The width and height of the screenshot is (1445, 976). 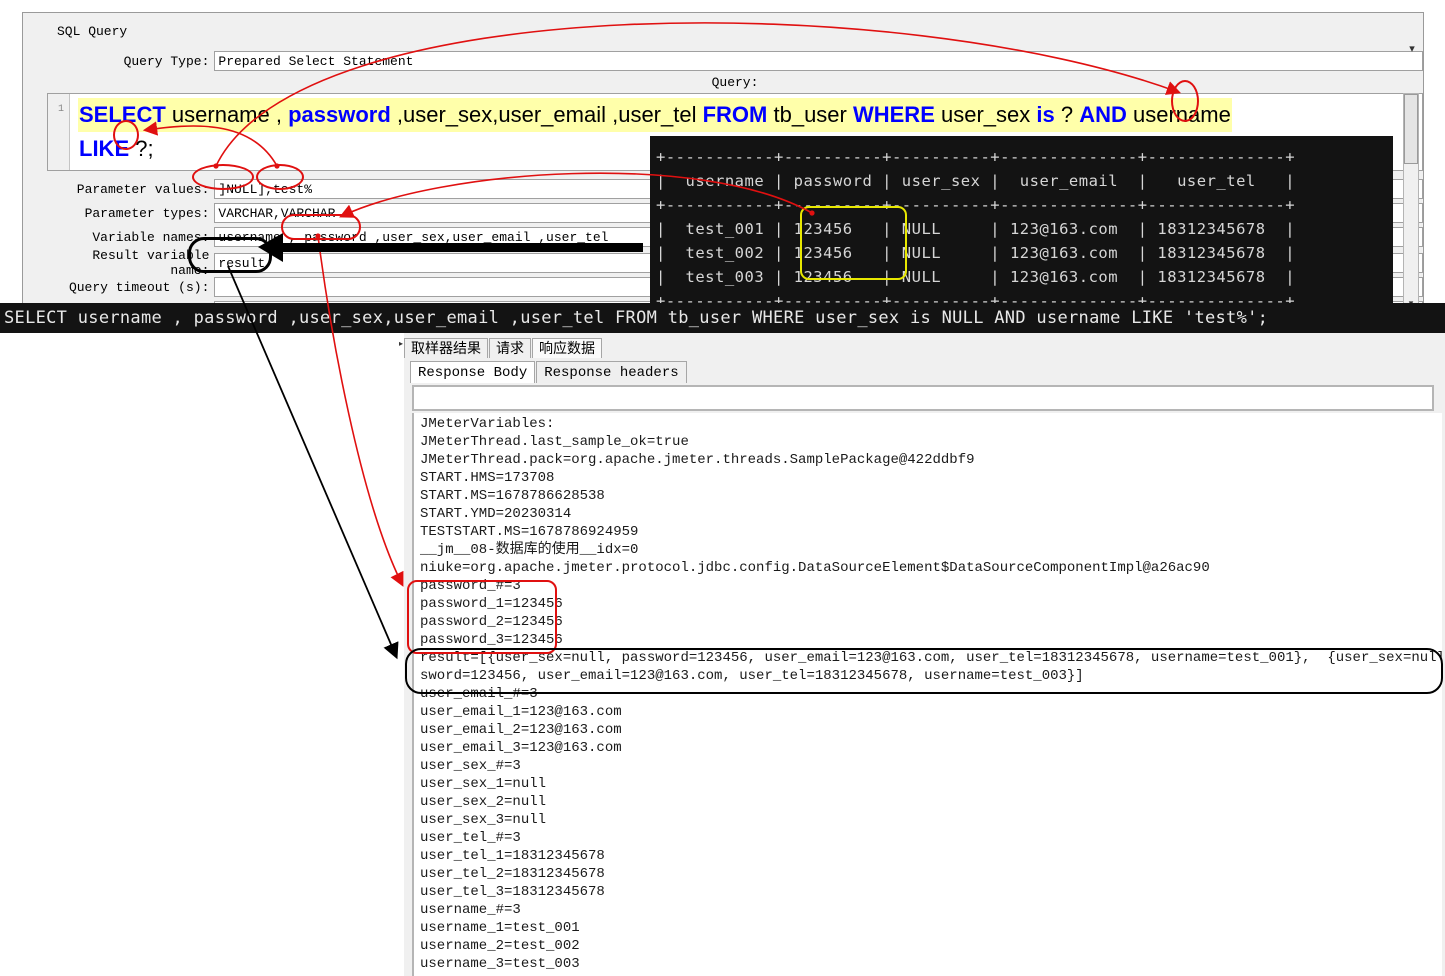 What do you see at coordinates (230, 255) in the screenshot?
I see `annotation-box-result-variable` at bounding box center [230, 255].